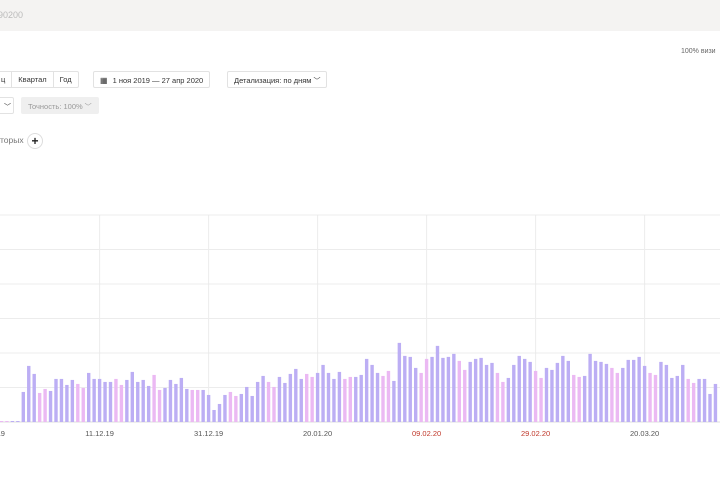  What do you see at coordinates (644, 433) in the screenshot?
I see `x-tick-label: 20.03.20` at bounding box center [644, 433].